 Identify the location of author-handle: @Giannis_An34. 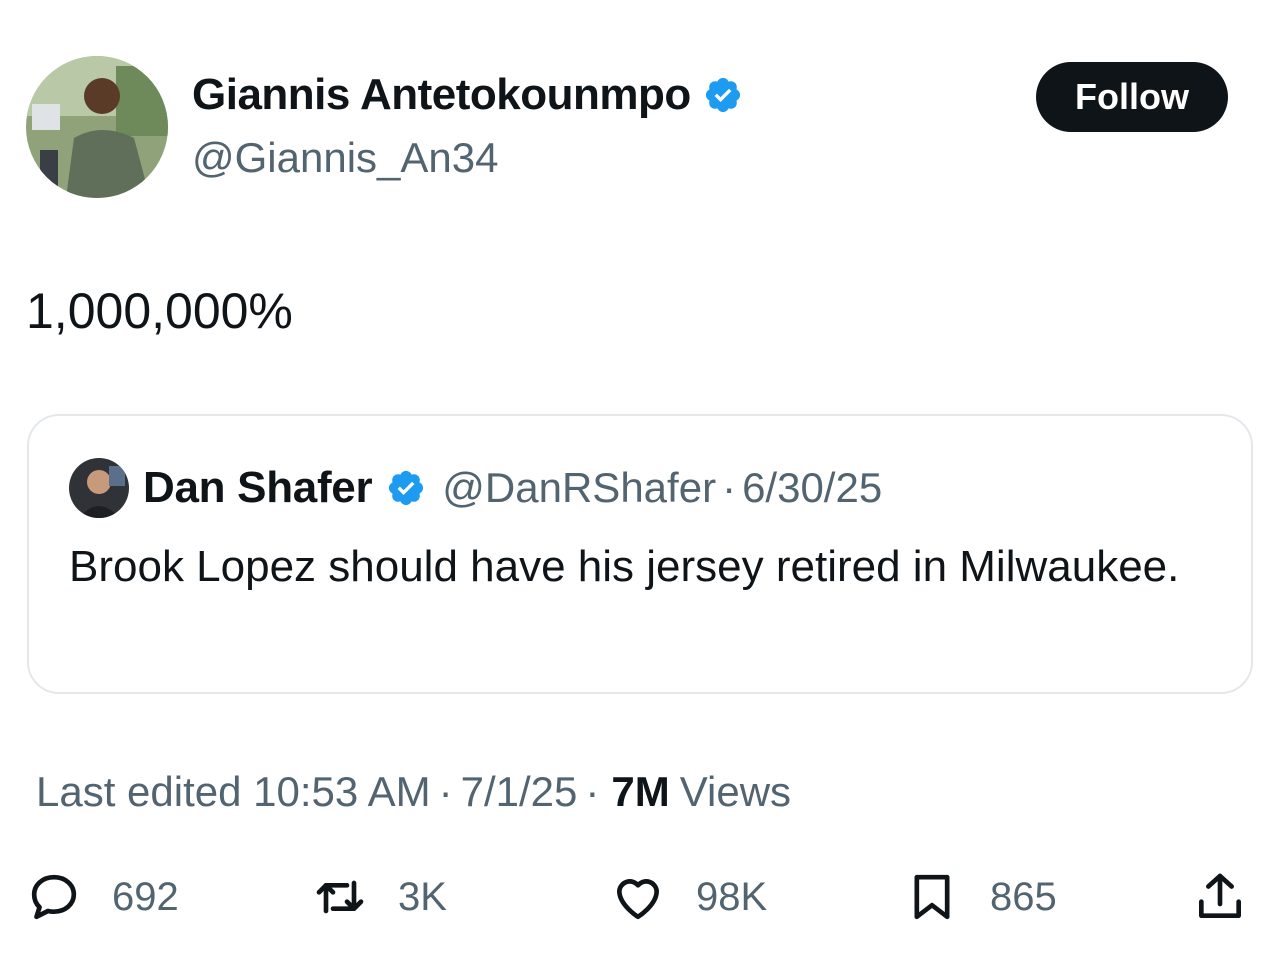
(345, 158).